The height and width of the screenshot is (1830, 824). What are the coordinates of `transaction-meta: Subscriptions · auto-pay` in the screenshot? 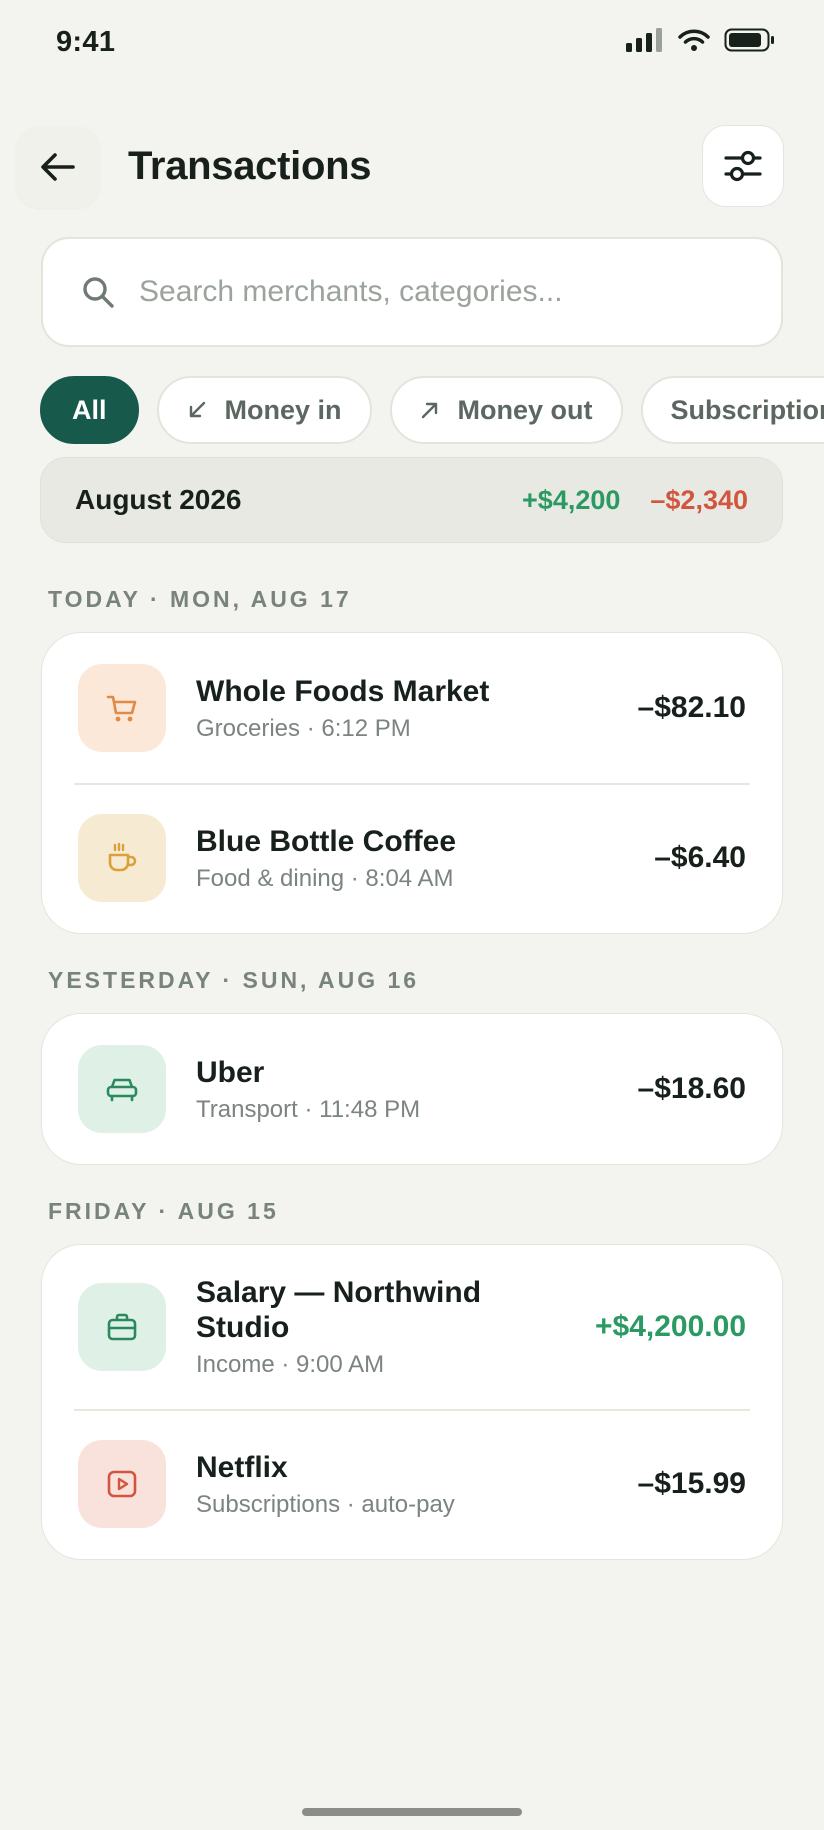 It's located at (325, 1504).